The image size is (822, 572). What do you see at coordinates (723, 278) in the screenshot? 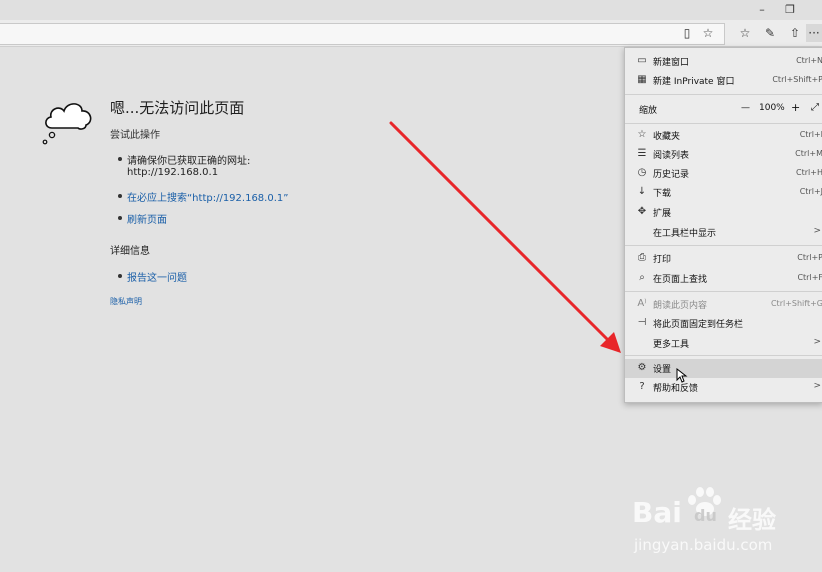
I see `menu-item-find-on-page: ⌕ 在页面上查找 Ctrl+F` at bounding box center [723, 278].